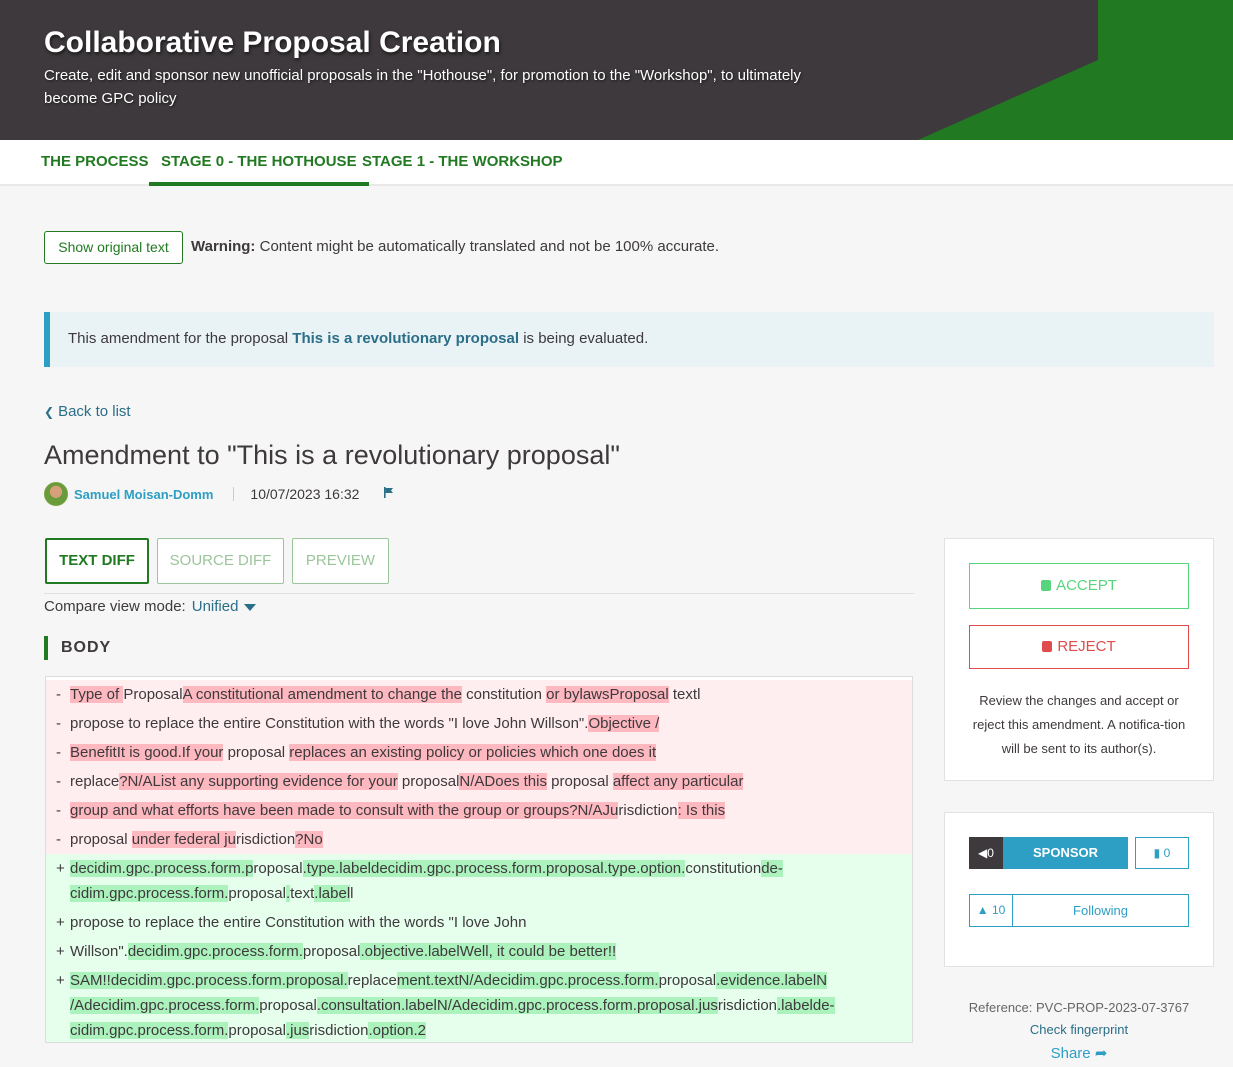 Image resolution: width=1233 pixels, height=1067 pixels. I want to click on diff-line: proposal under federal jurisdiction?No, so click(470, 839).